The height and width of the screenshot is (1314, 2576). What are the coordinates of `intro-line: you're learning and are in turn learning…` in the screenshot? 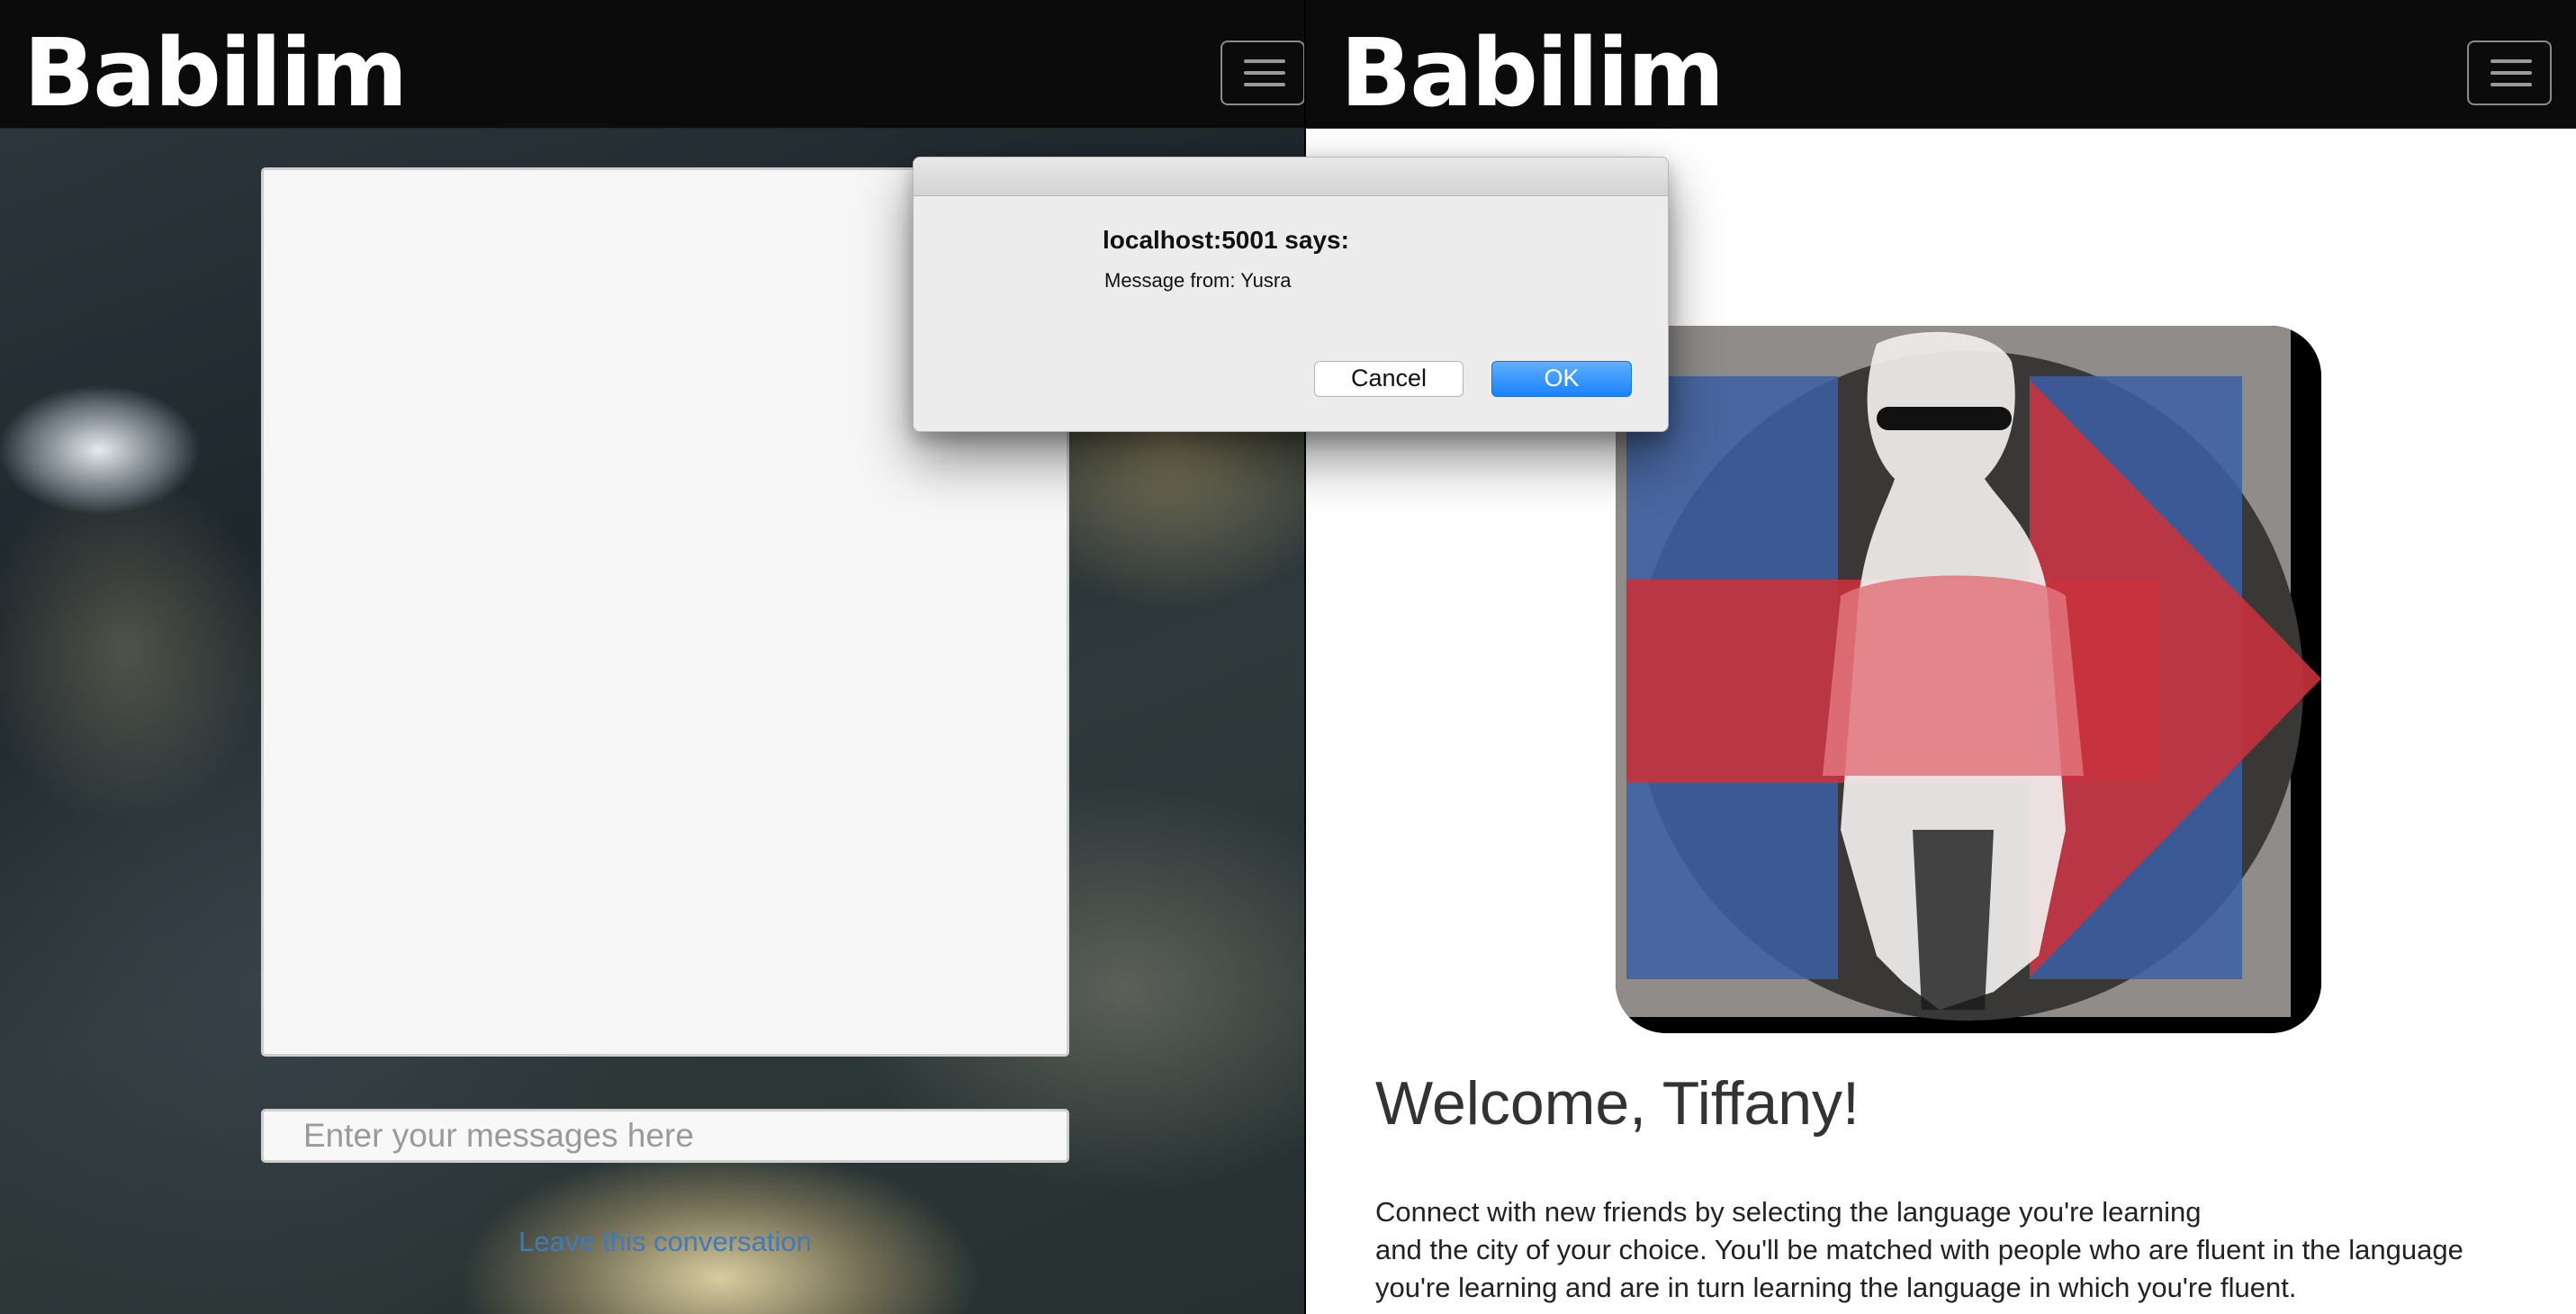 It's located at (1836, 1288).